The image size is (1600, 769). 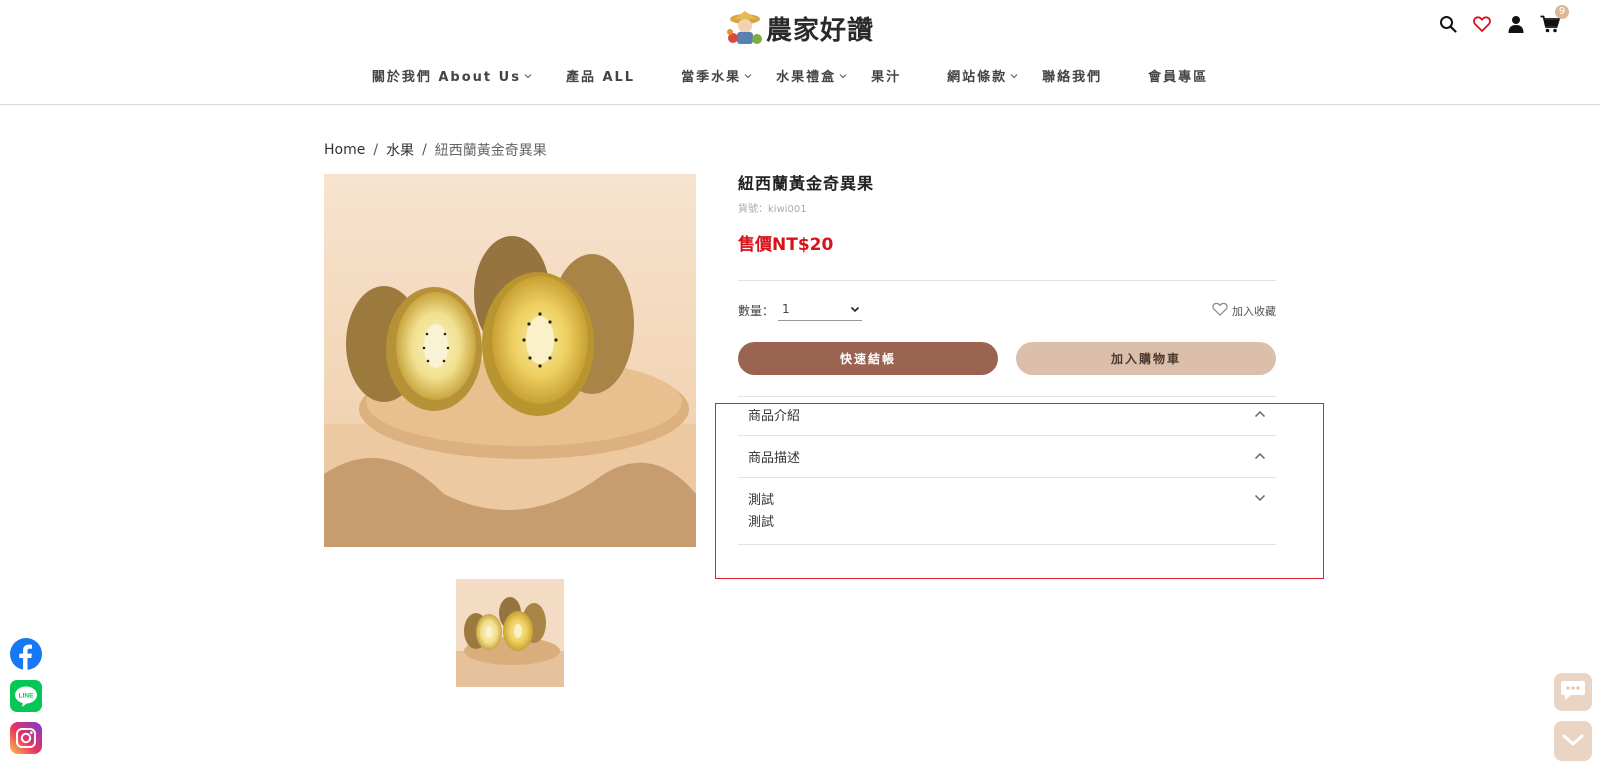 I want to click on nav-contact: 聯絡我們, so click(x=1083, y=75).